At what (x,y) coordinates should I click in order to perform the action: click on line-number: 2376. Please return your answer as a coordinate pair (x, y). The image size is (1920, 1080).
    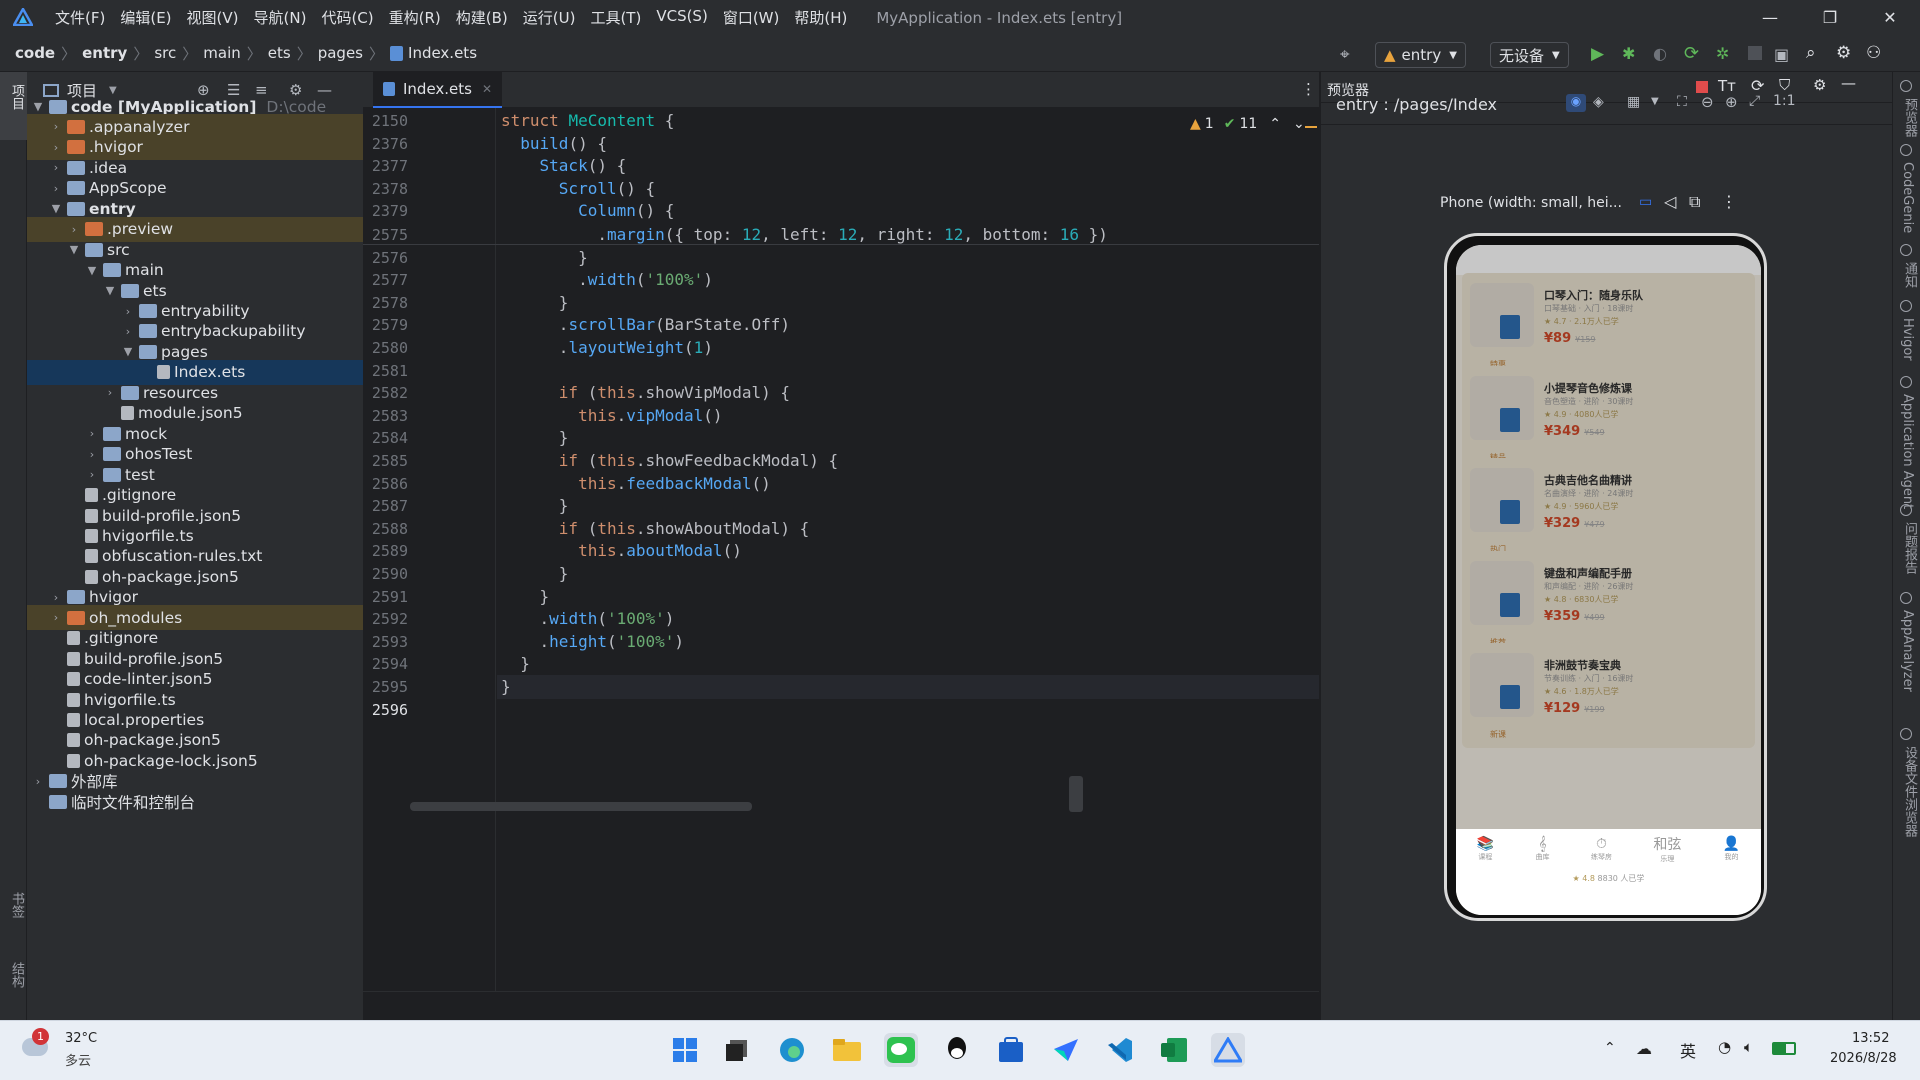
    Looking at the image, I should click on (388, 144).